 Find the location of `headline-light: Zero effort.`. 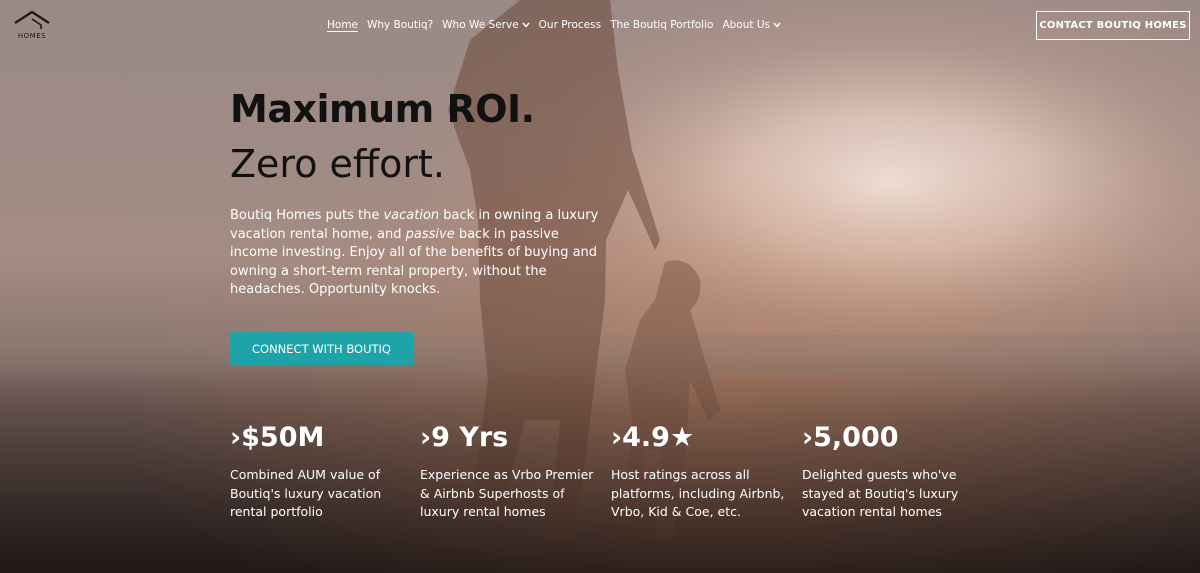

headline-light: Zero effort. is located at coordinates (337, 164).